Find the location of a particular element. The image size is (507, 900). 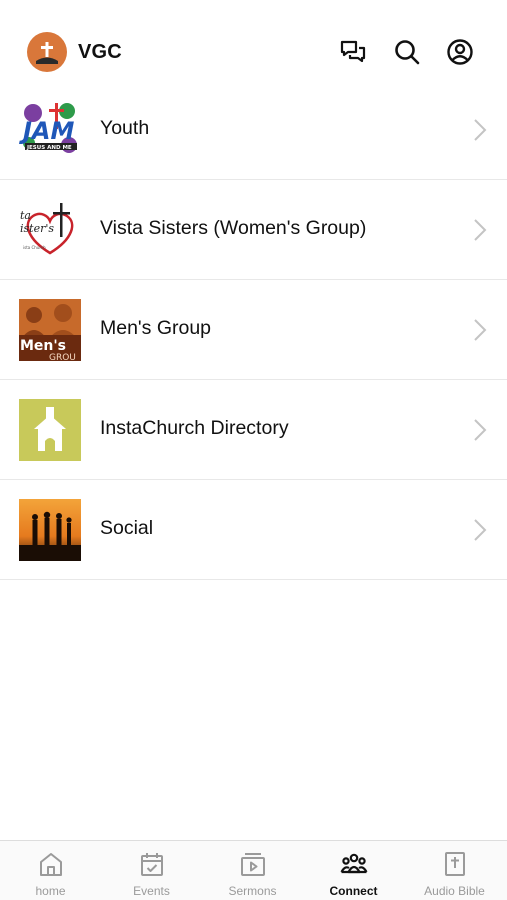

list-item-instachurch-directory: InstaChurch Directory is located at coordinates (253, 430).